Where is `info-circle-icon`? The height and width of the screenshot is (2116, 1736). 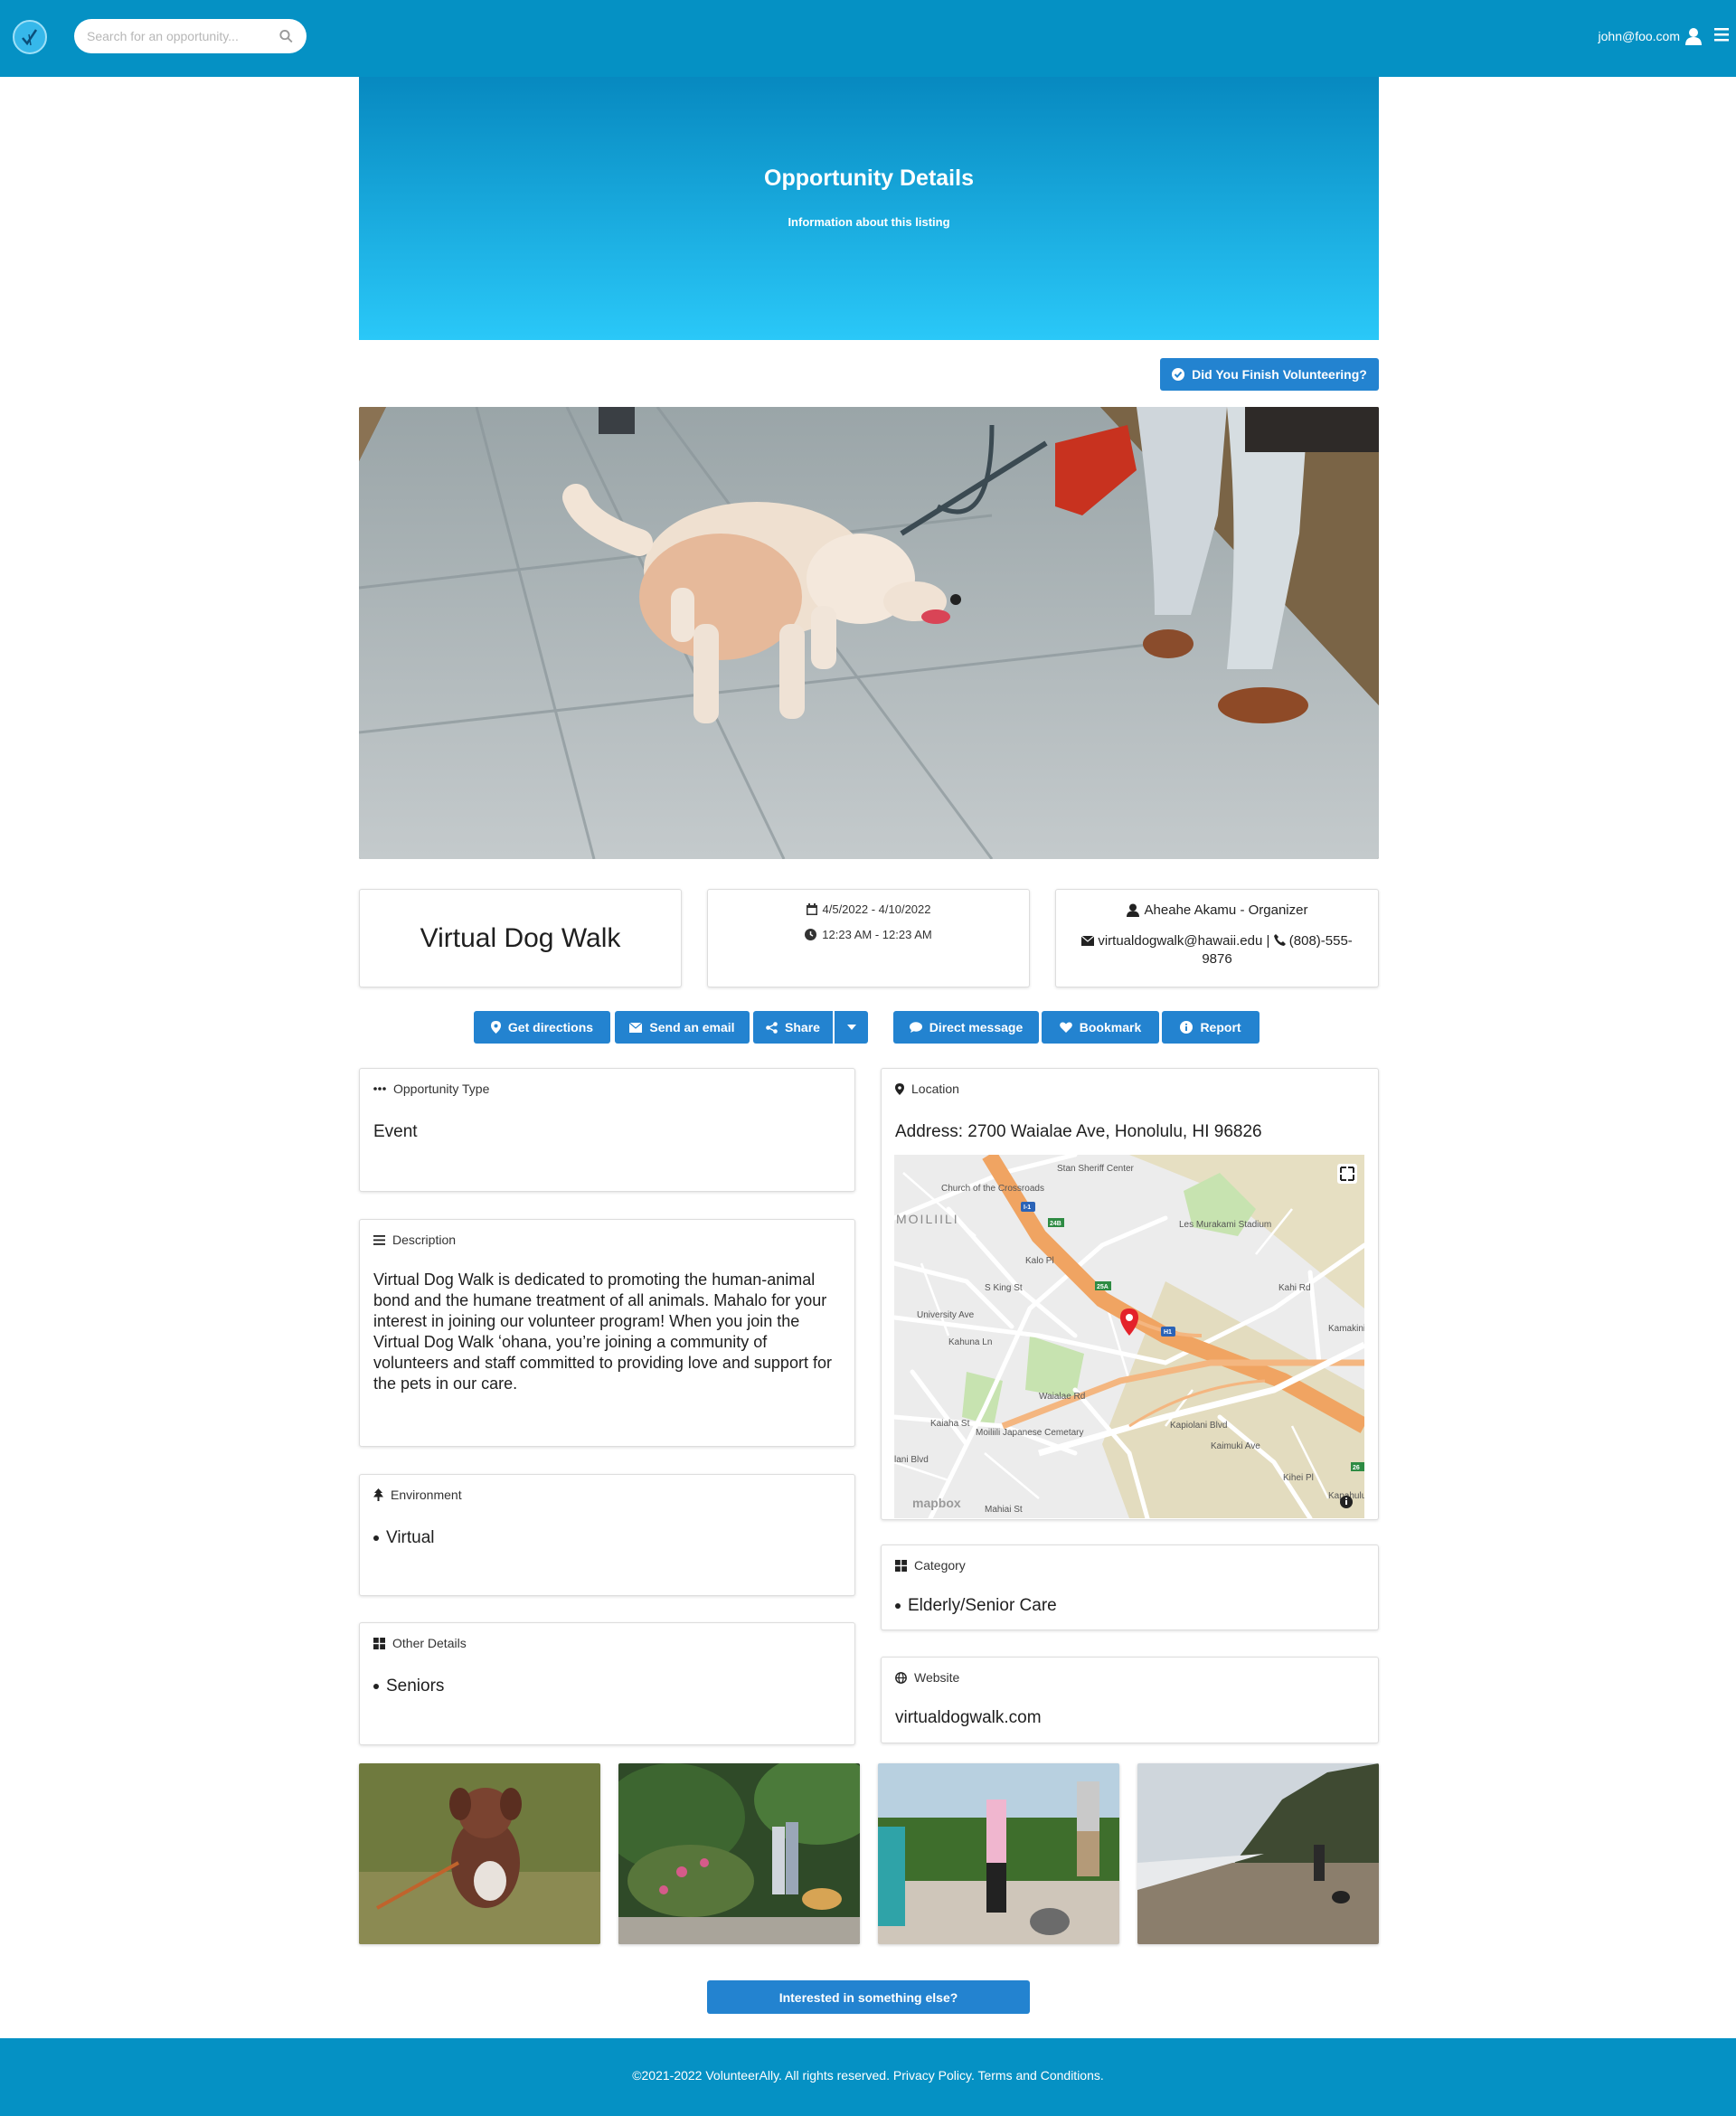
info-circle-icon is located at coordinates (1187, 1027).